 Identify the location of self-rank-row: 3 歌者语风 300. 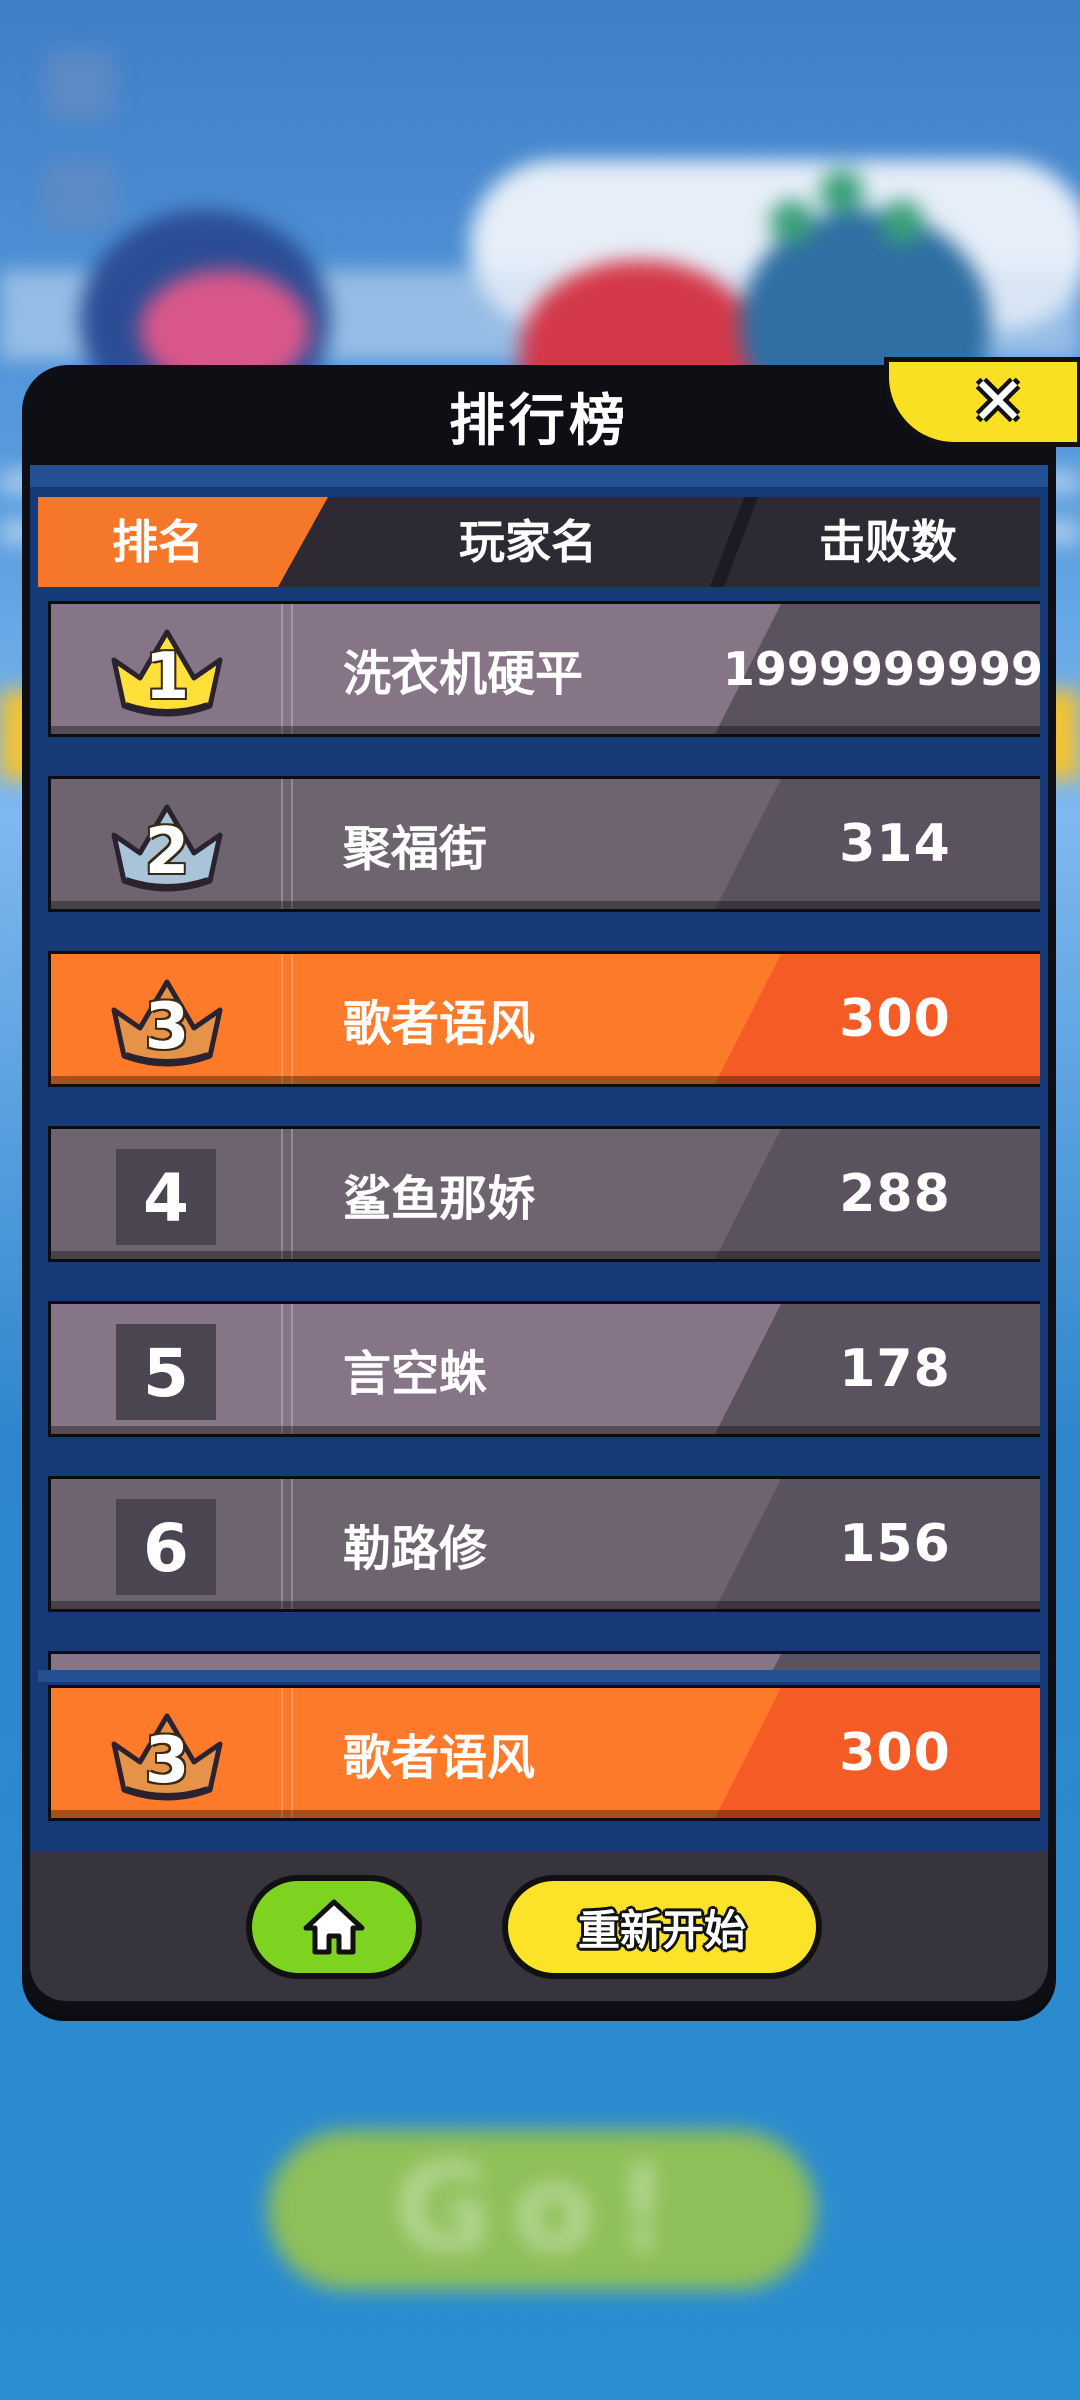
(544, 1753).